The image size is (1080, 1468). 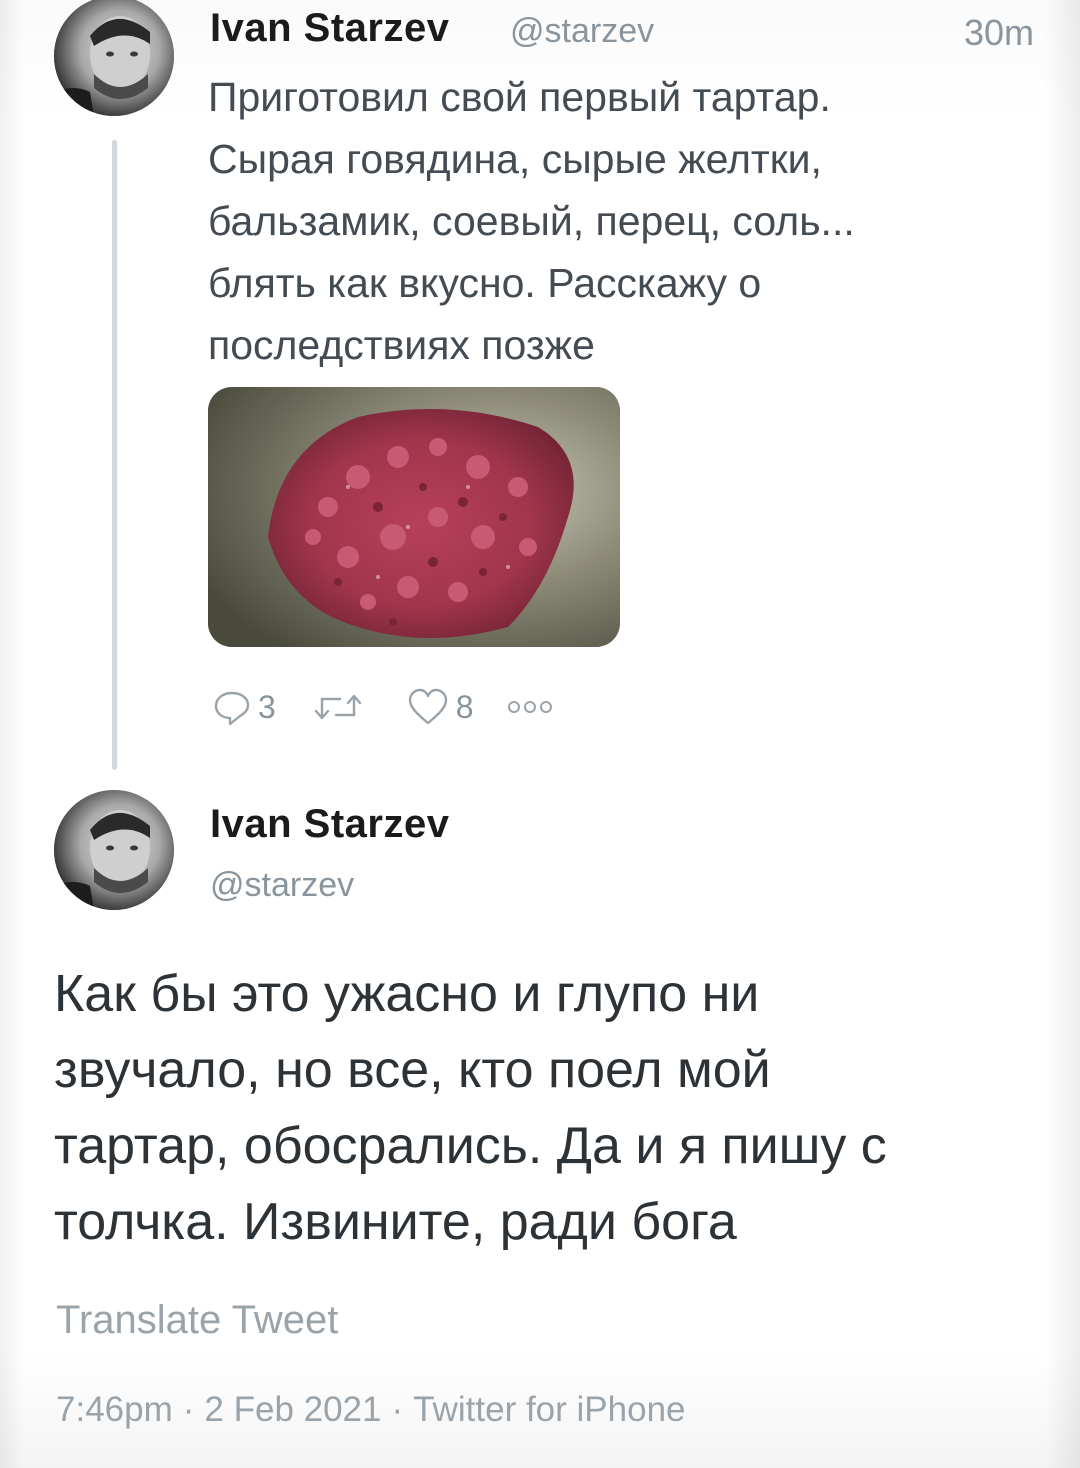 I want to click on reply-button: 3, so click(x=244, y=707).